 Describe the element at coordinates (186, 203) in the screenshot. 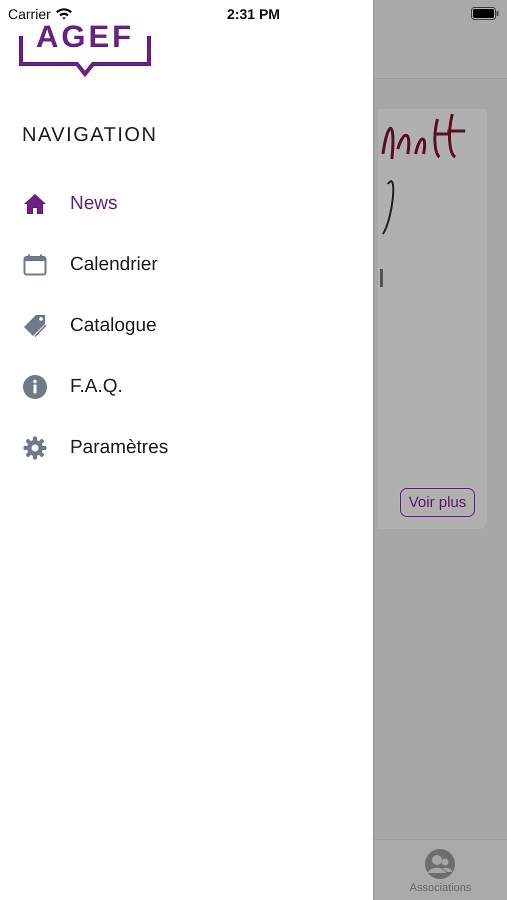

I see `menu-item: News` at that location.